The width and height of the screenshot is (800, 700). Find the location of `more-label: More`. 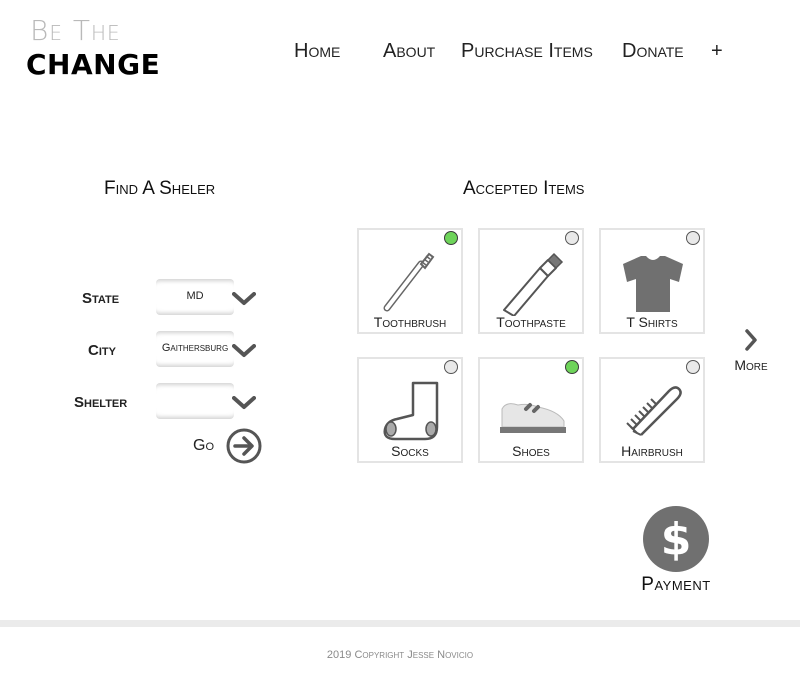

more-label: More is located at coordinates (751, 365).